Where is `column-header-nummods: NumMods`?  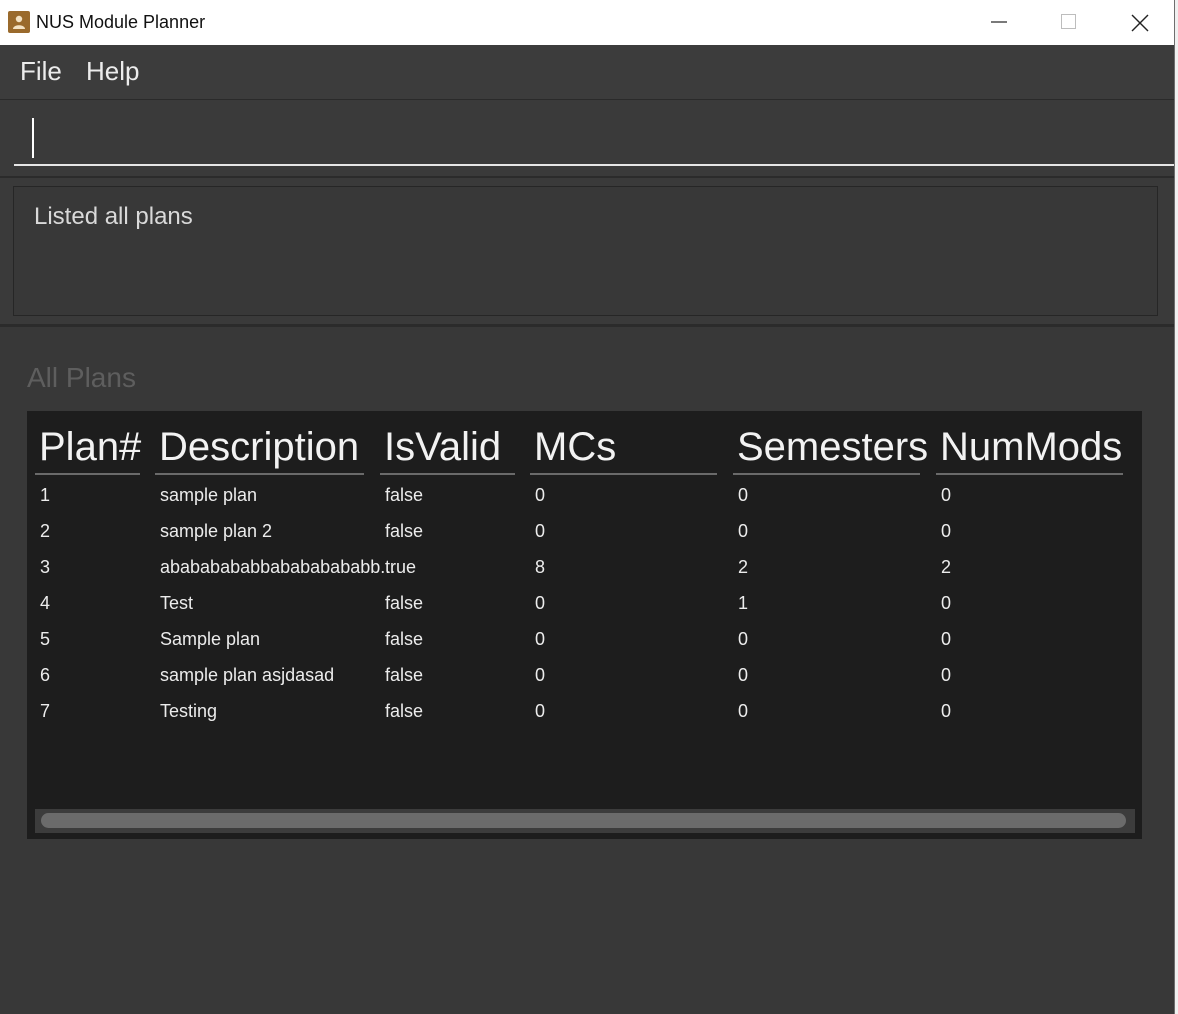
column-header-nummods: NumMods is located at coordinates (1031, 447).